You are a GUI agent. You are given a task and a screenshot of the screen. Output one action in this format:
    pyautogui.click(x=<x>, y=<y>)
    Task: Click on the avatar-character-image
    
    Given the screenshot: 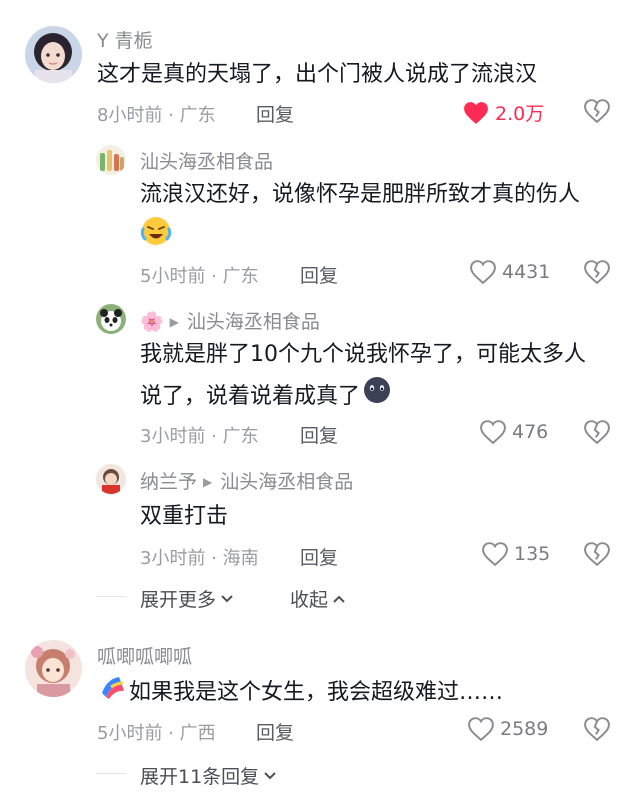 What is the action you would take?
    pyautogui.click(x=111, y=479)
    